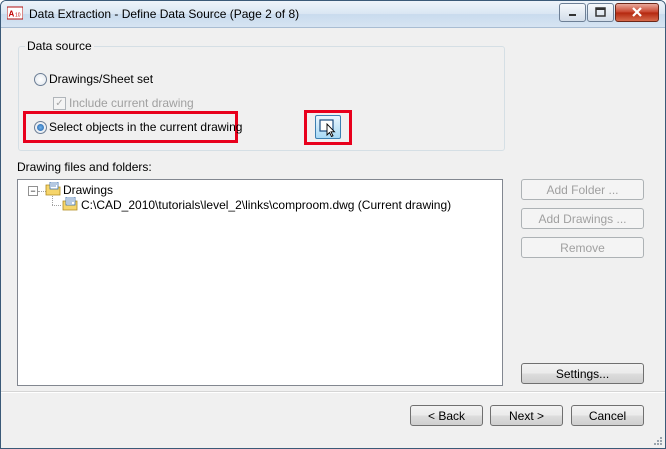 The image size is (666, 449). I want to click on select-objects-icon, so click(327, 128).